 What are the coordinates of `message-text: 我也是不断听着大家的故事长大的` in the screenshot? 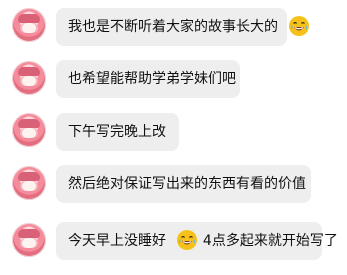 It's located at (173, 27).